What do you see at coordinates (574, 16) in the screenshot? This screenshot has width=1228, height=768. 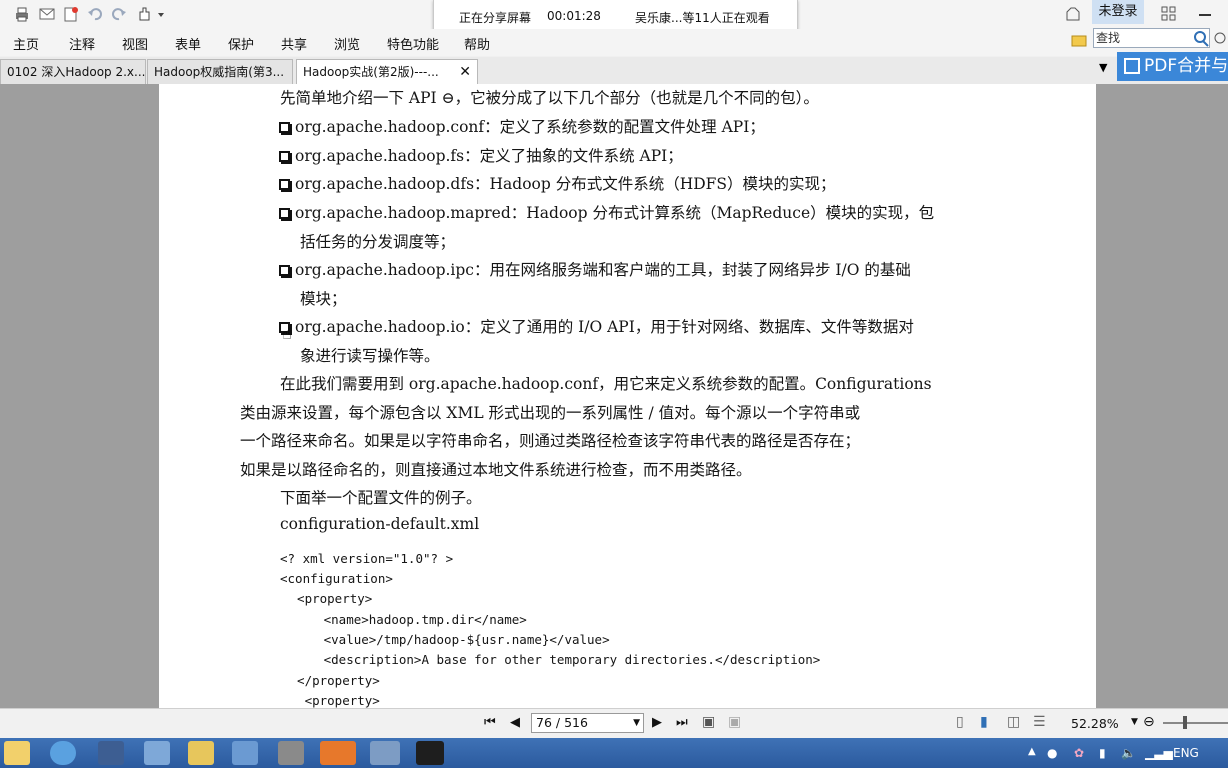 I see `share-timer: 00:01:28` at bounding box center [574, 16].